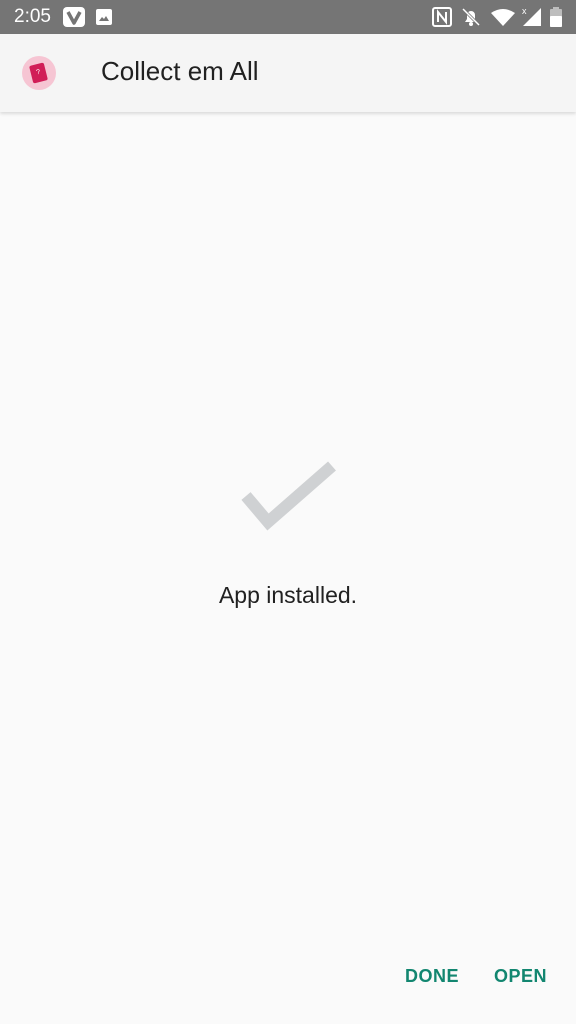 The image size is (576, 1024). I want to click on app-title: Collect em All, so click(180, 71).